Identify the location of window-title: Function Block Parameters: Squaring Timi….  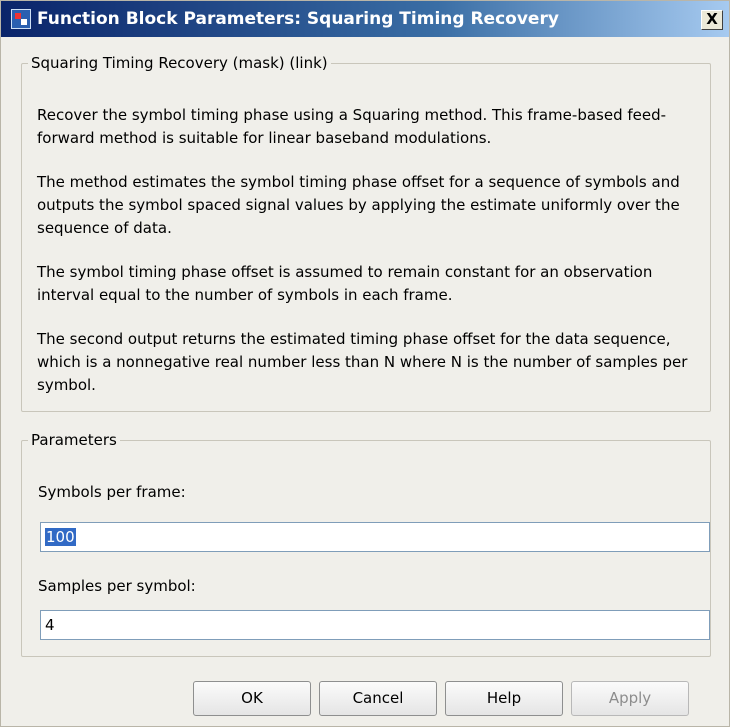
(298, 19).